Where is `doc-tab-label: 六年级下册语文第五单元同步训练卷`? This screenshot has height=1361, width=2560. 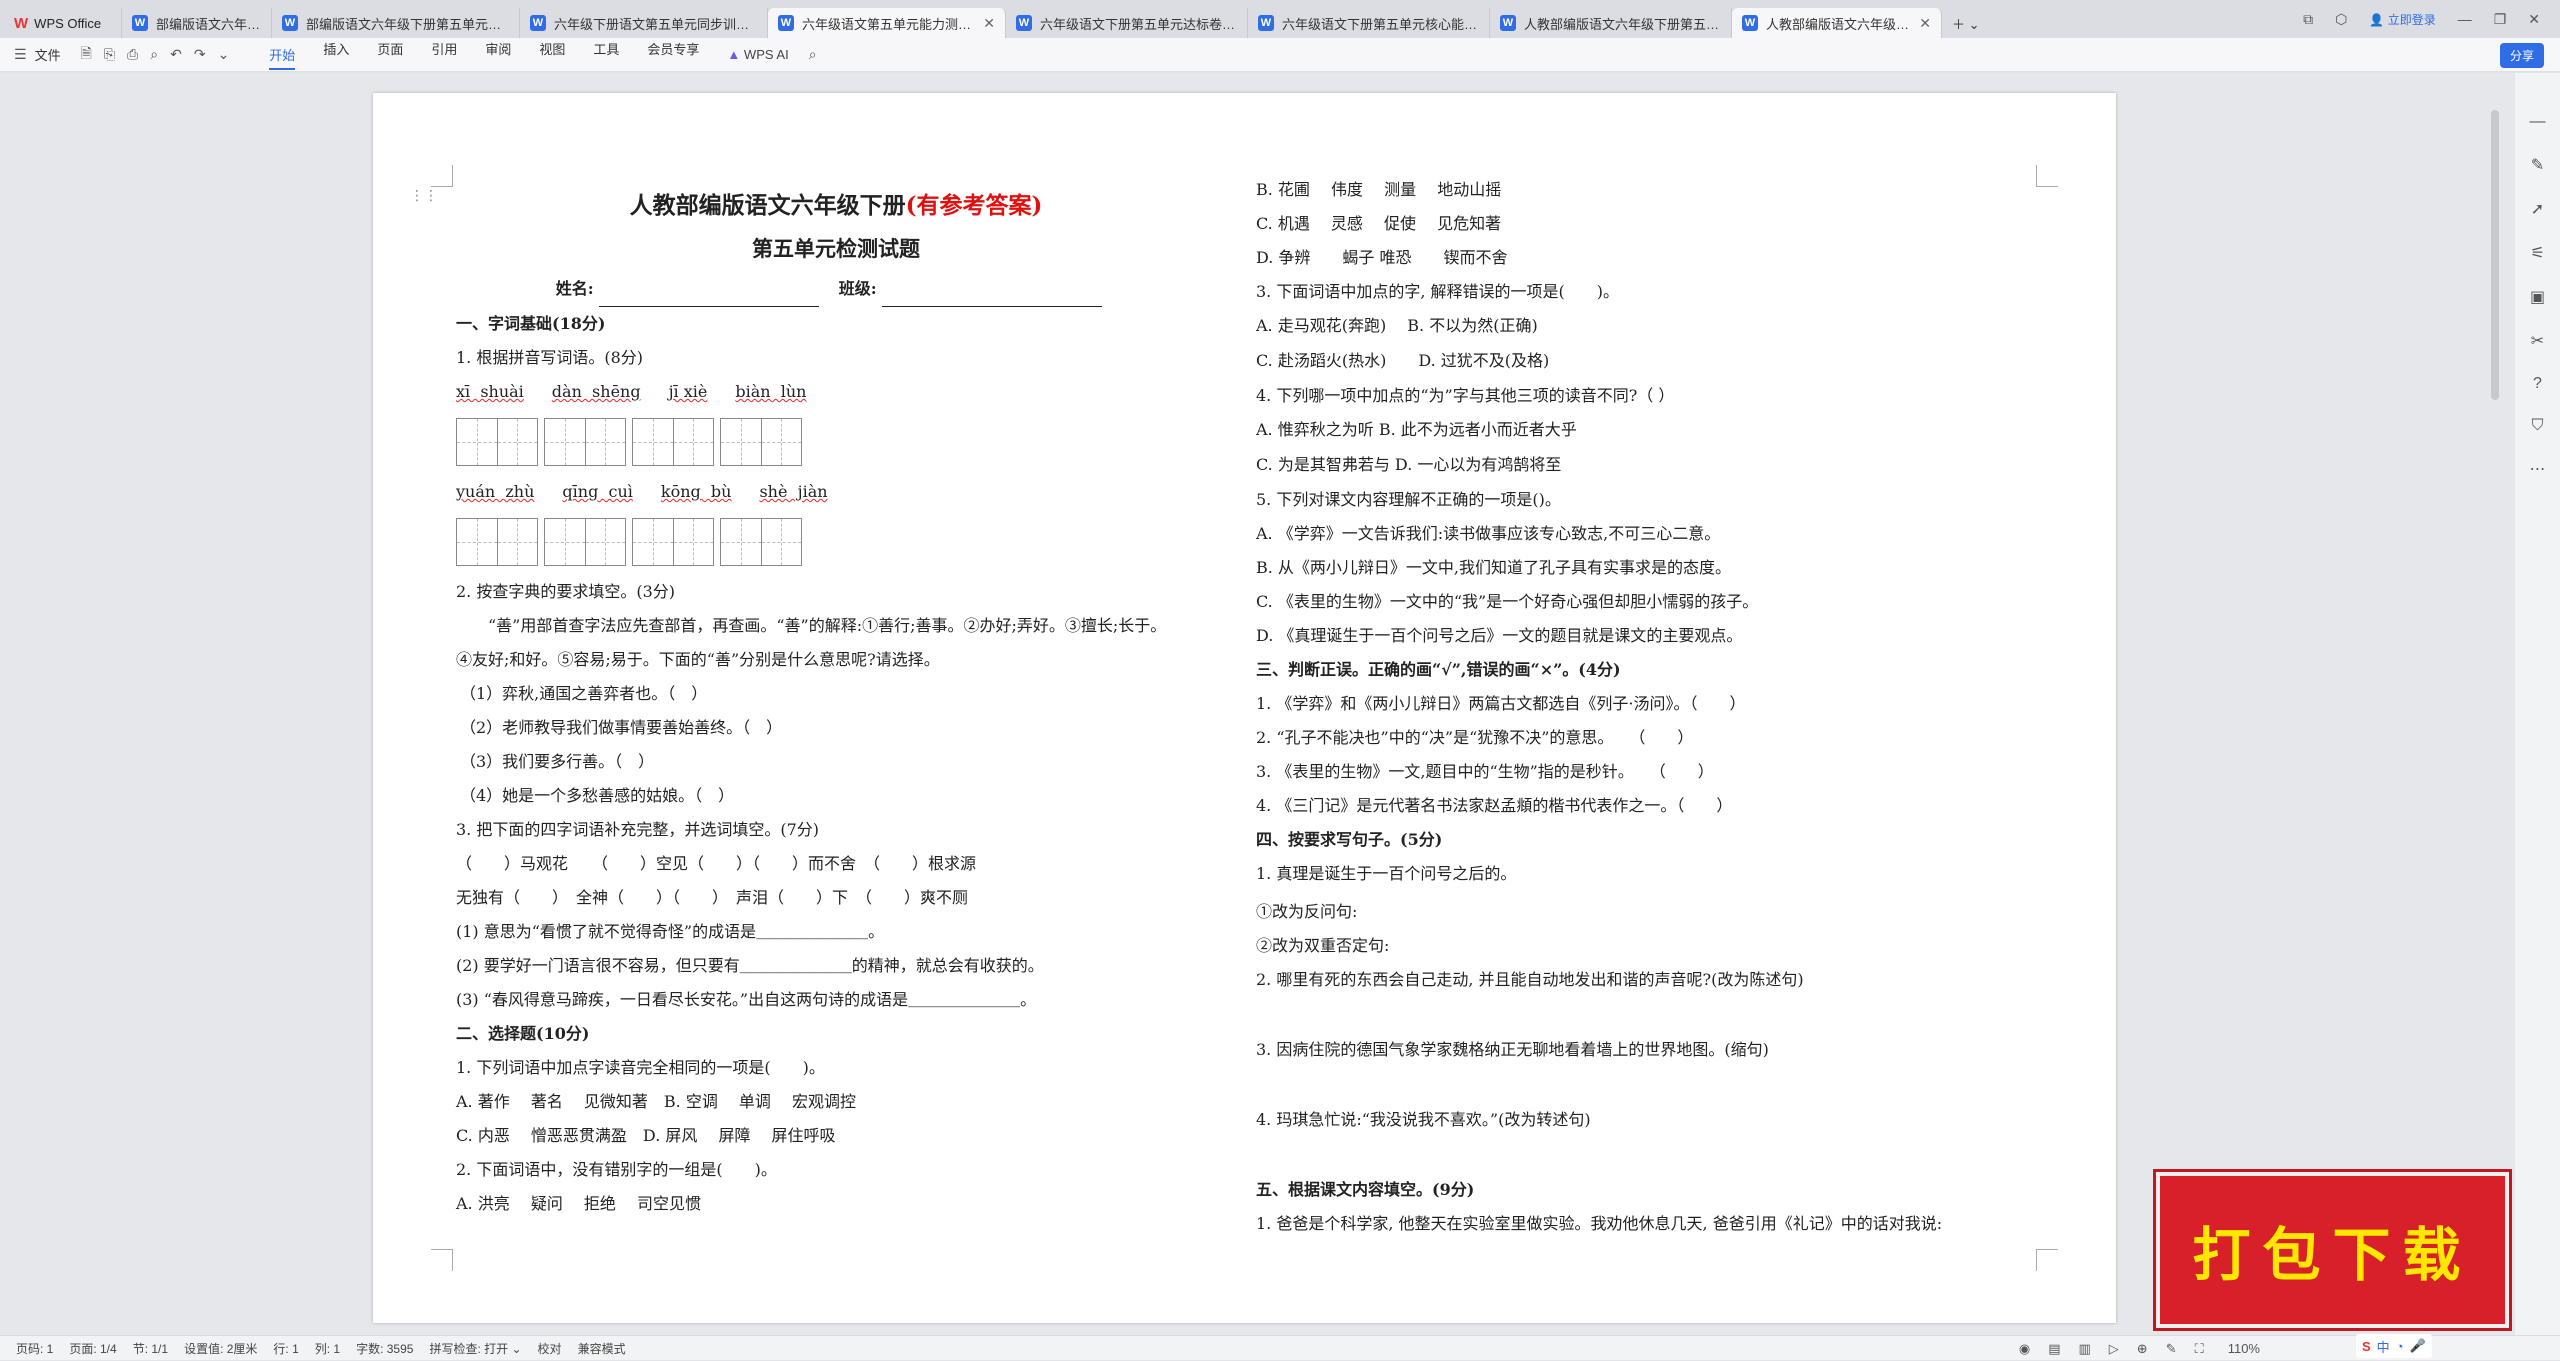 doc-tab-label: 六年级下册语文第五单元同步训练卷 is located at coordinates (655, 24).